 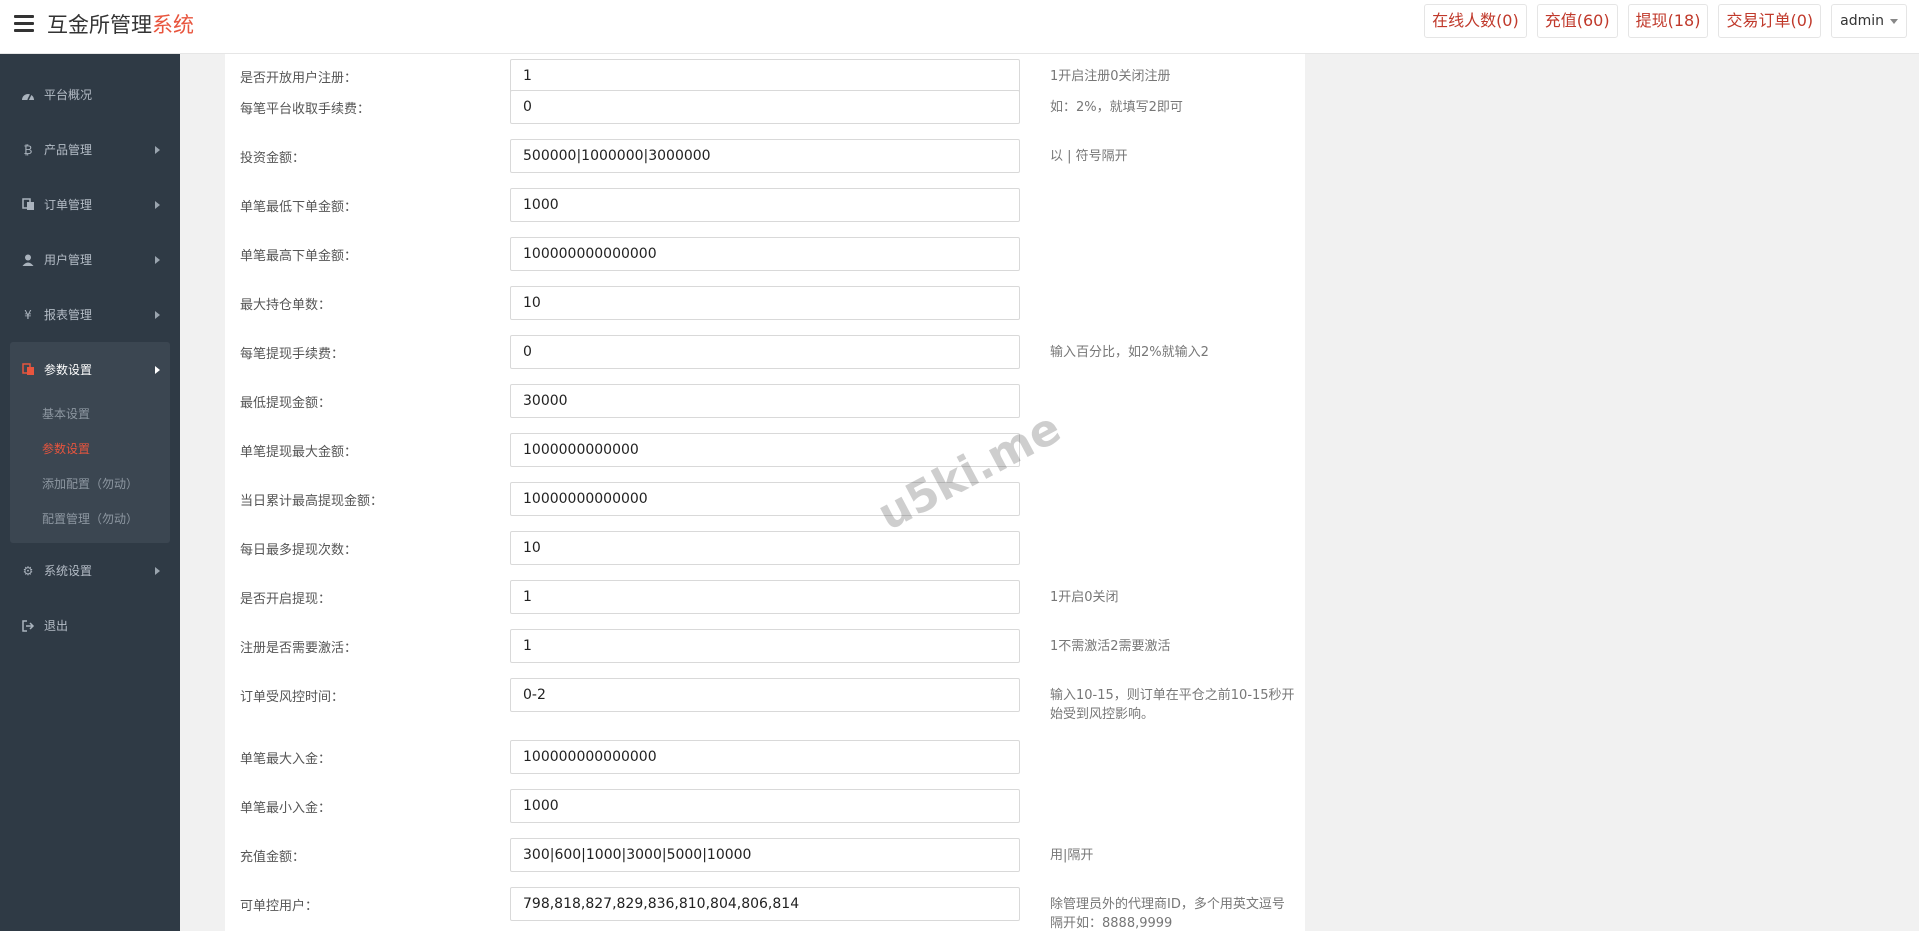 I want to click on field-label: 每笔平台收取手续费：, so click(x=305, y=109).